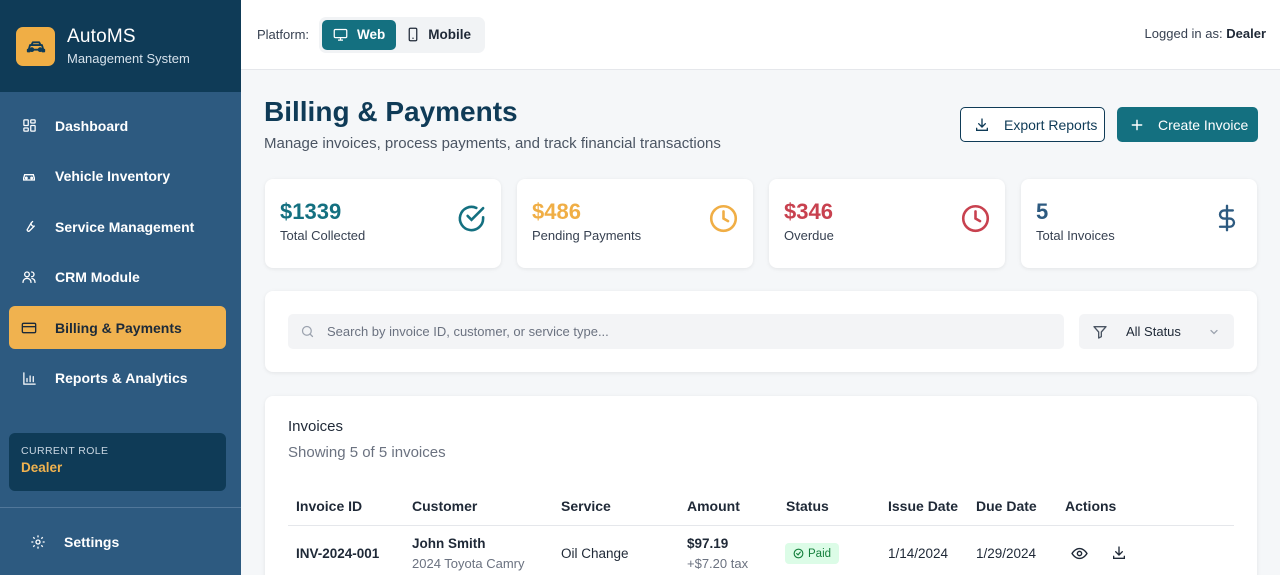 The width and height of the screenshot is (1280, 575). I want to click on invoice-id: INV-2024-001, so click(338, 553).